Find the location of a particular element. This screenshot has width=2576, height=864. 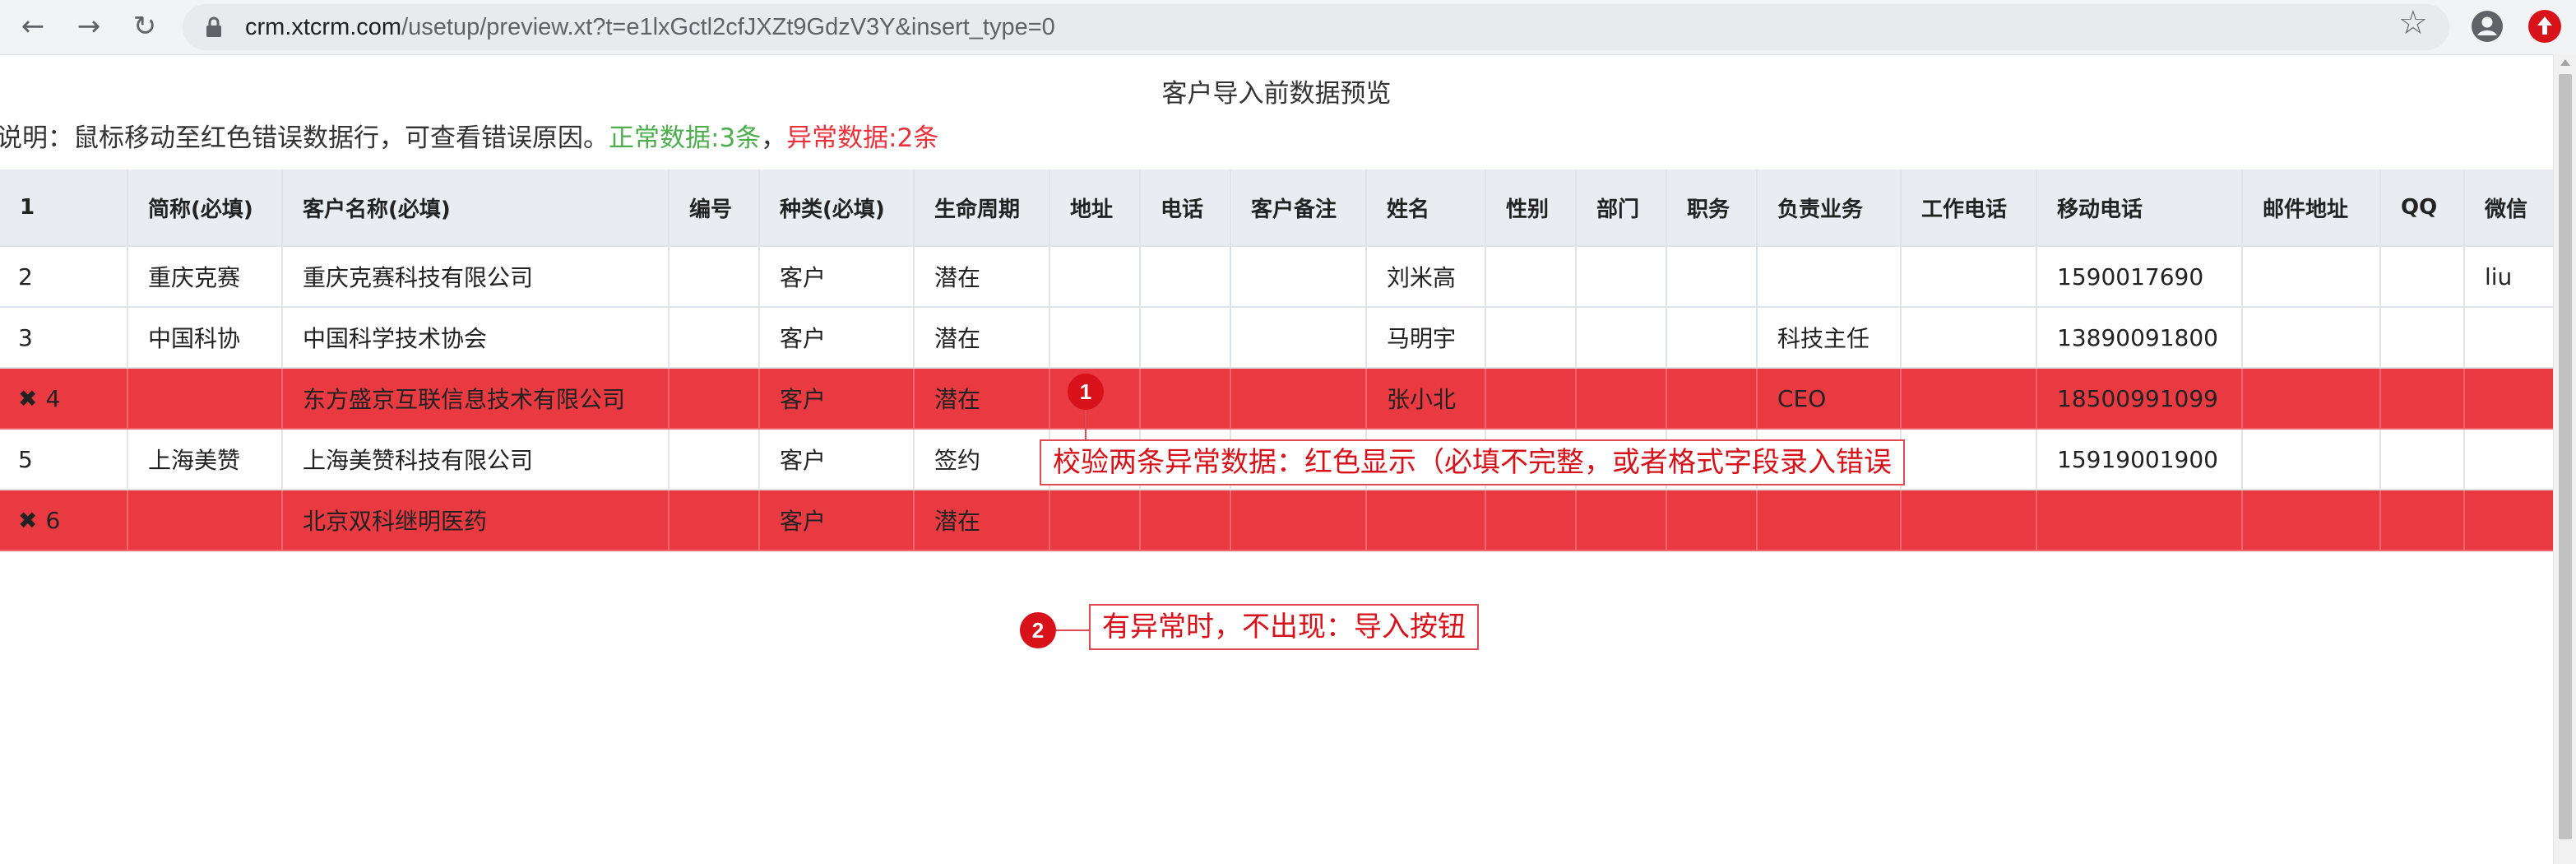

table-cell: liu is located at coordinates (2509, 277).